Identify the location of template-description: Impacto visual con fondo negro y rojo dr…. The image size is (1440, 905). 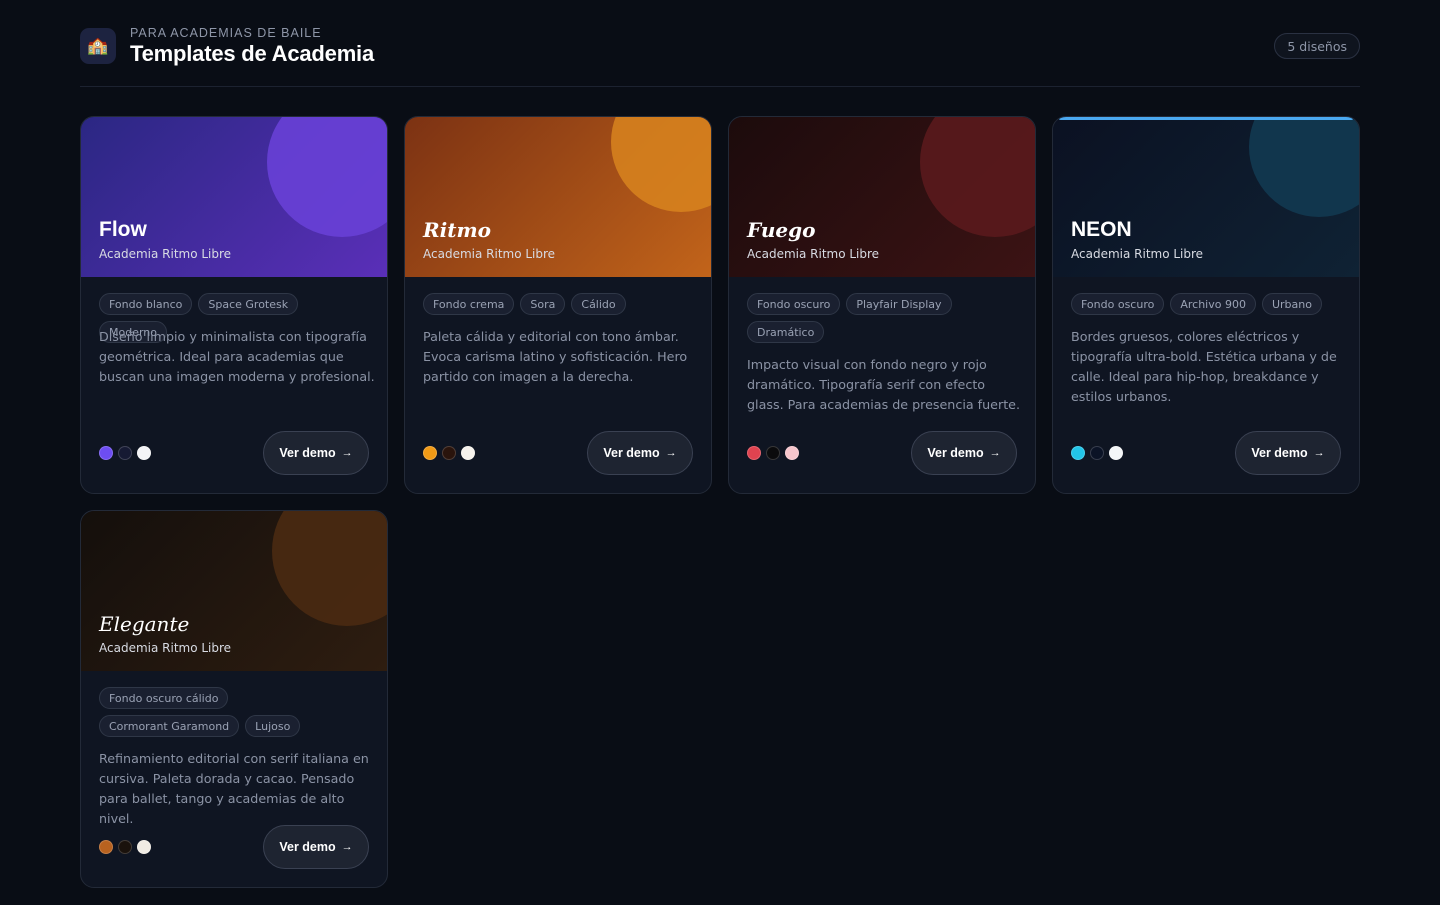
(884, 384).